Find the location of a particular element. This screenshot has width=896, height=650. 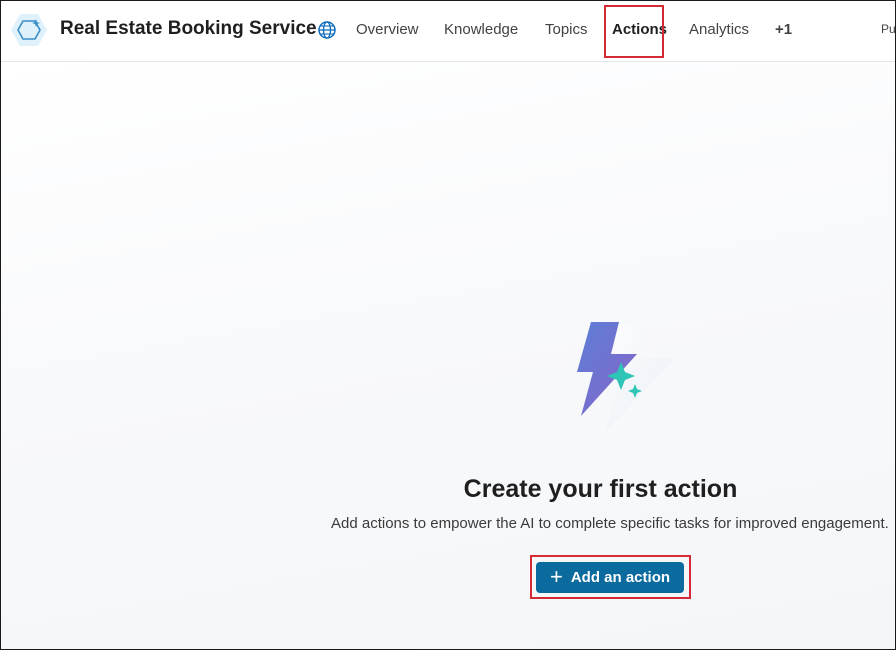

lightning-sparkle-icon is located at coordinates (626, 377).